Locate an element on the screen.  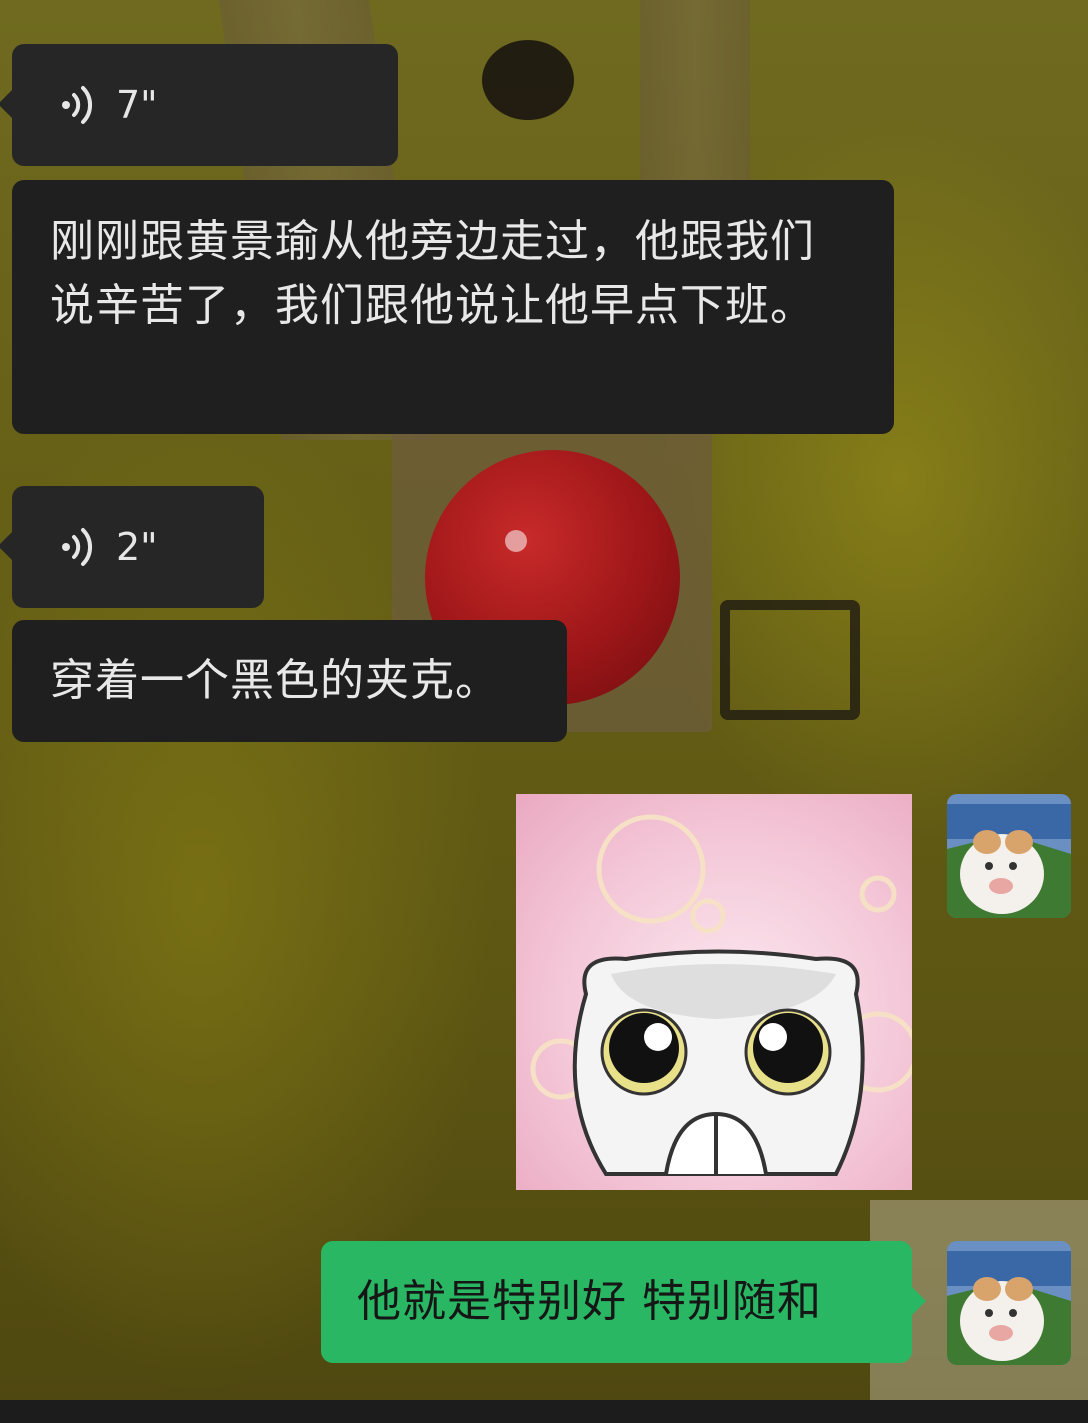
sent-message-bubble: 他就是特别好 特别随和 is located at coordinates (623, 1302).